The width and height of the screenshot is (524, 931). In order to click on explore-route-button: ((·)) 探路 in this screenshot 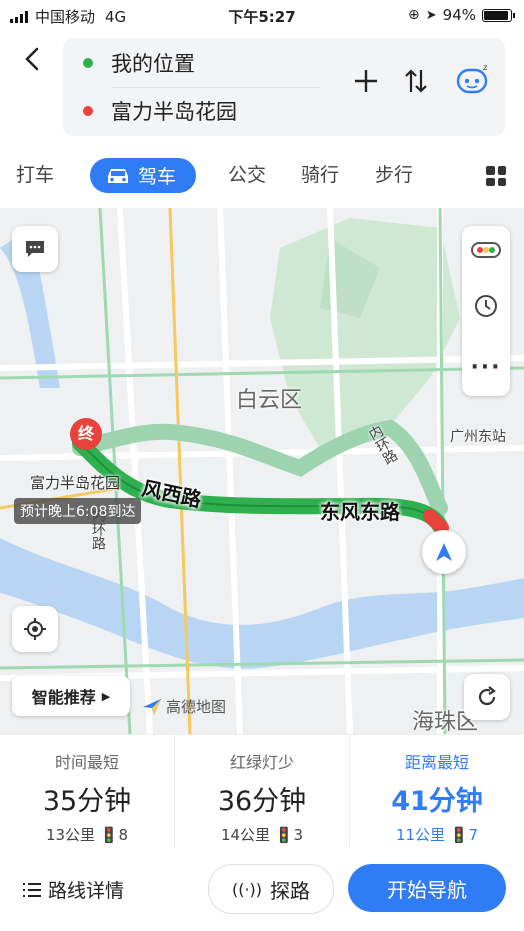, I will do `click(271, 889)`.